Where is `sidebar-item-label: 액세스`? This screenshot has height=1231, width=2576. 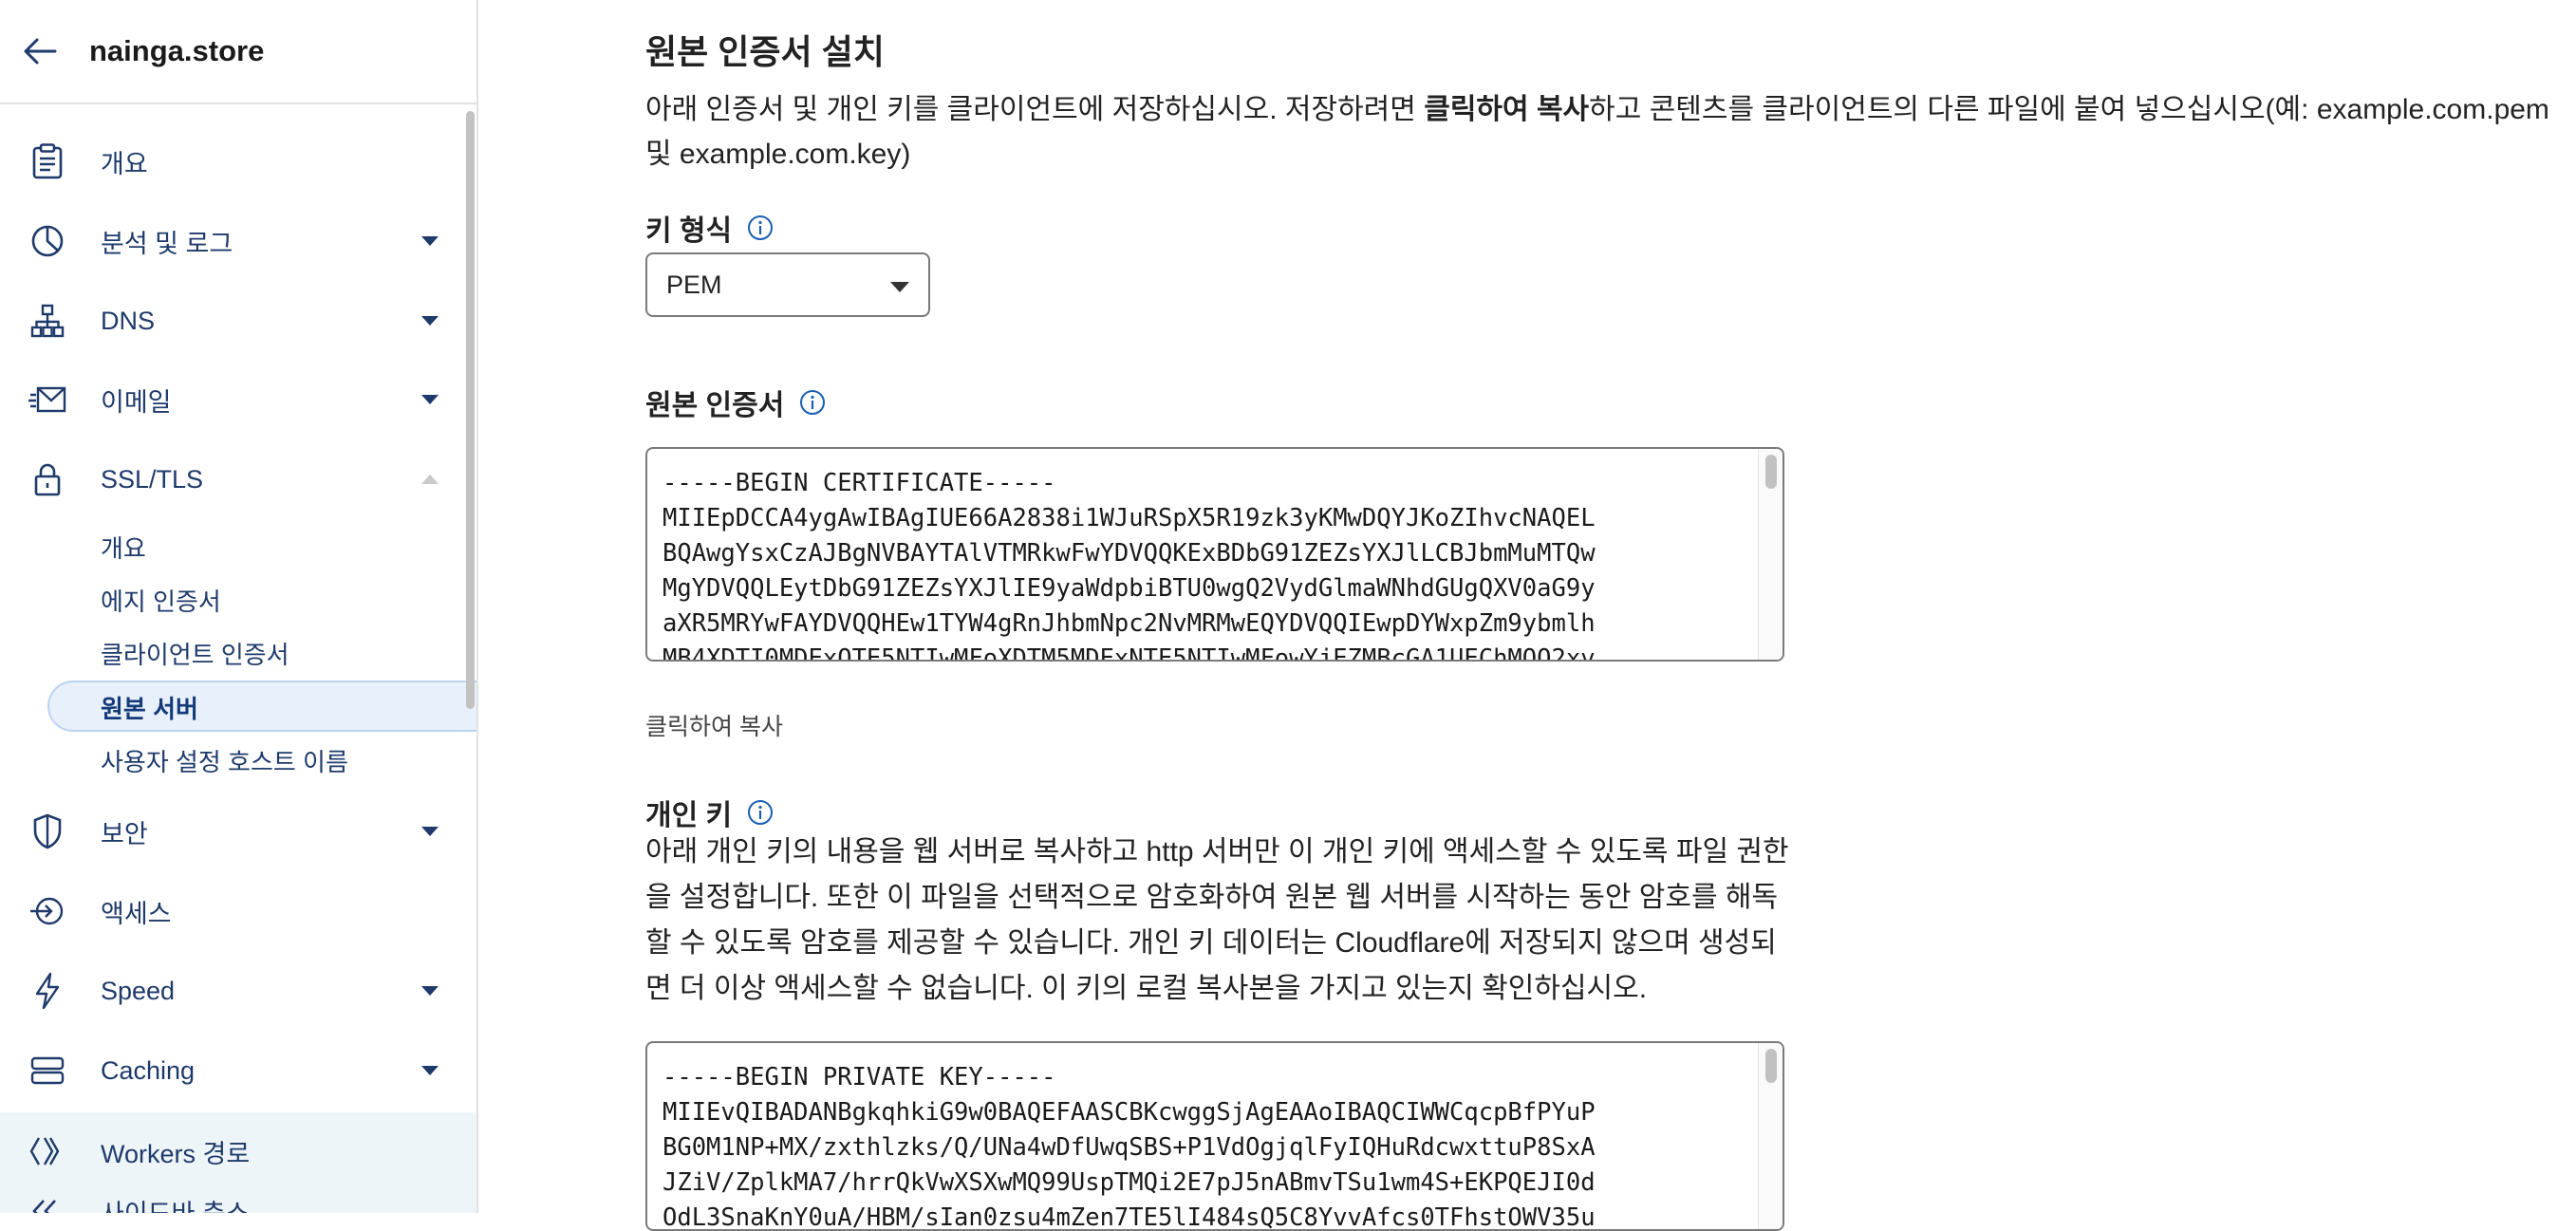
sidebar-item-label: 액세스 is located at coordinates (136, 914).